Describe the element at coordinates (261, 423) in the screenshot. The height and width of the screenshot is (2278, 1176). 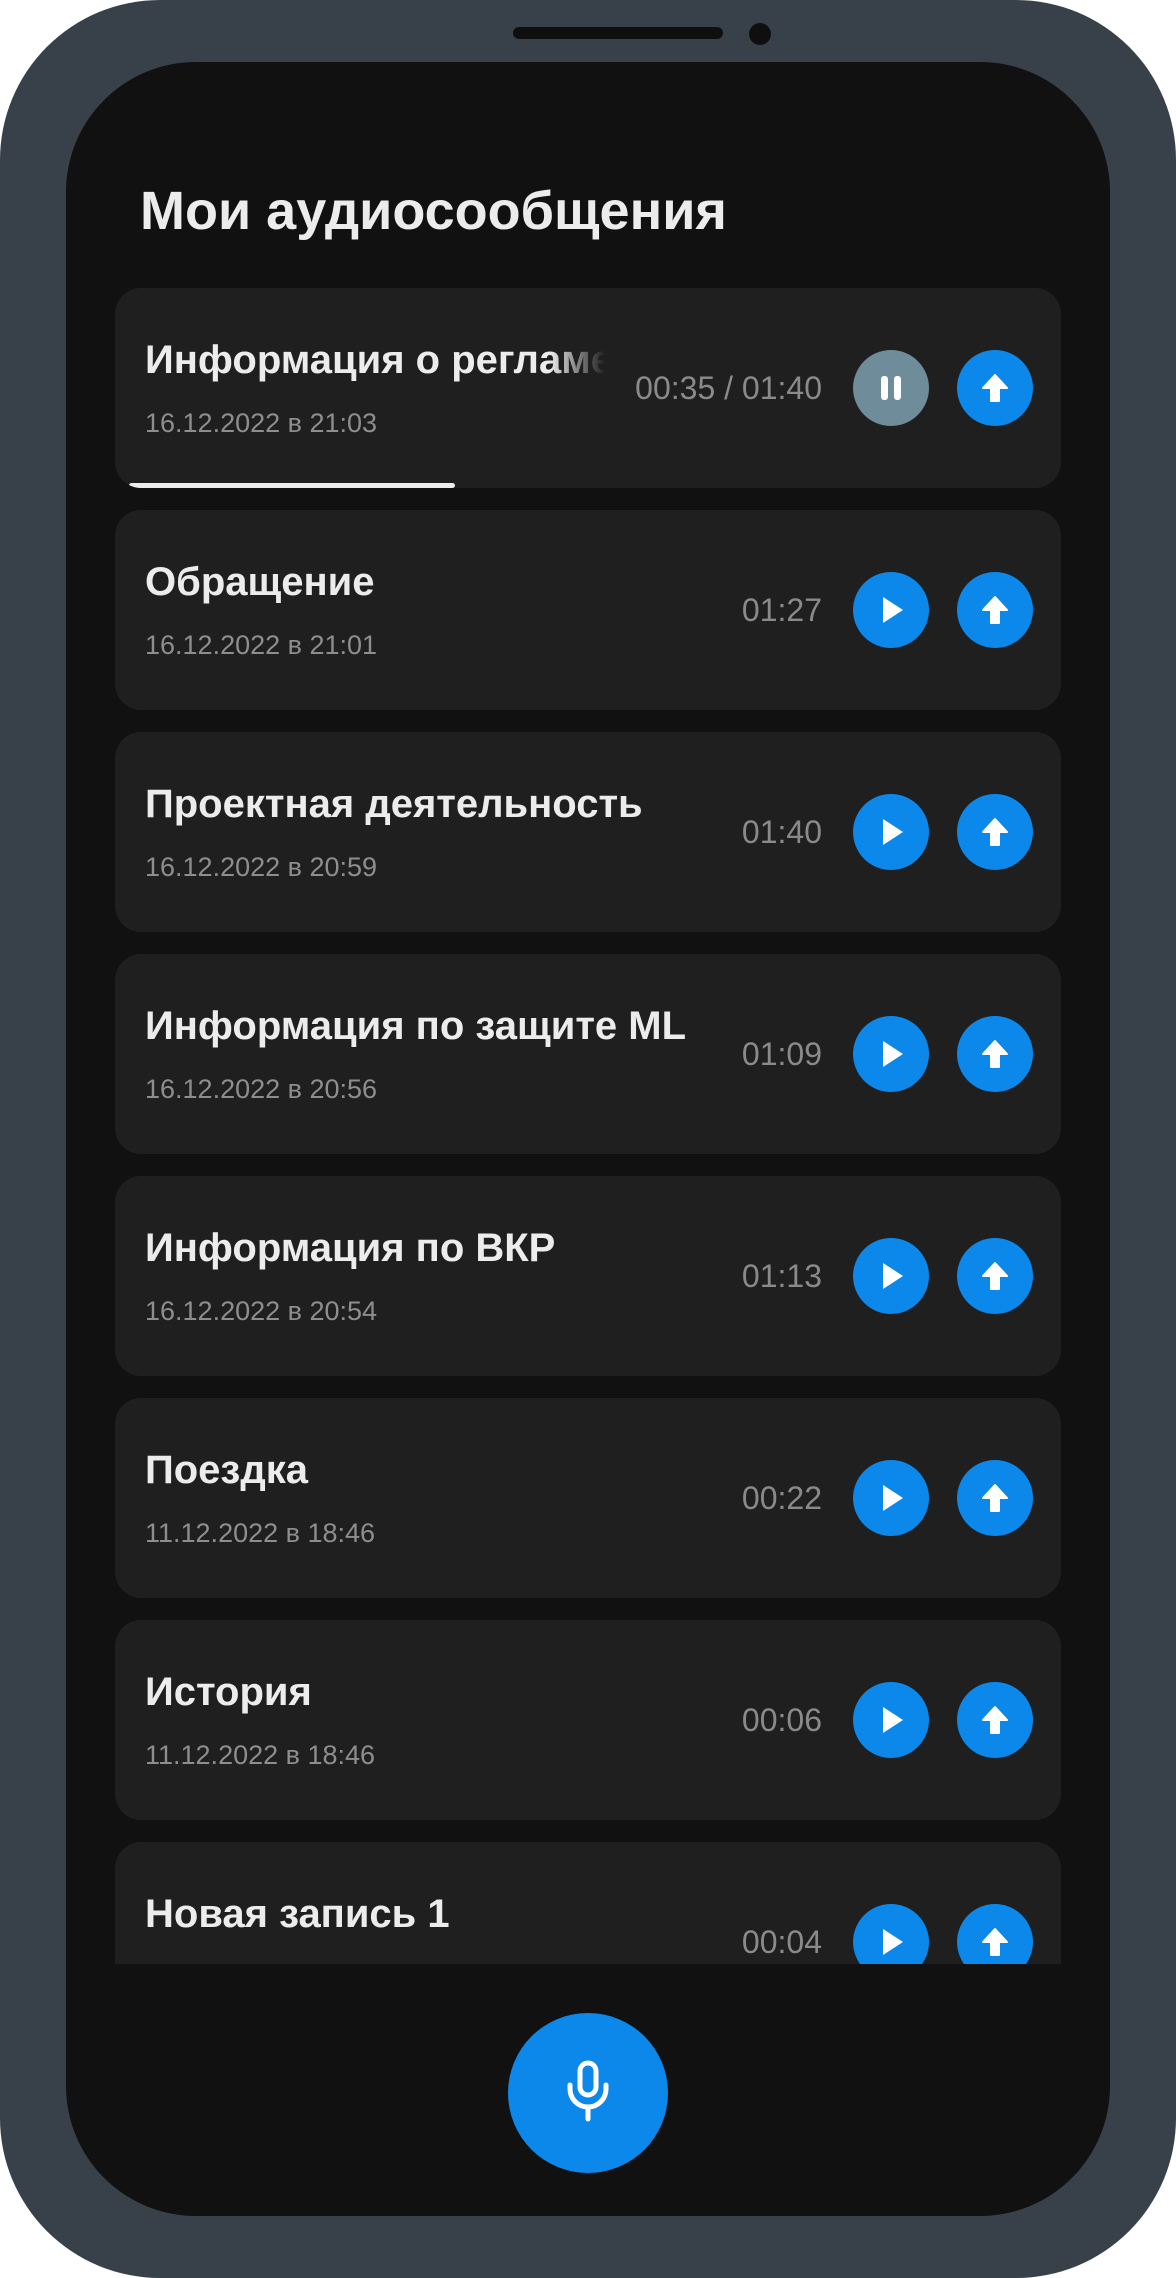
I see `recording-date: 16.12.2022 в 21:03` at that location.